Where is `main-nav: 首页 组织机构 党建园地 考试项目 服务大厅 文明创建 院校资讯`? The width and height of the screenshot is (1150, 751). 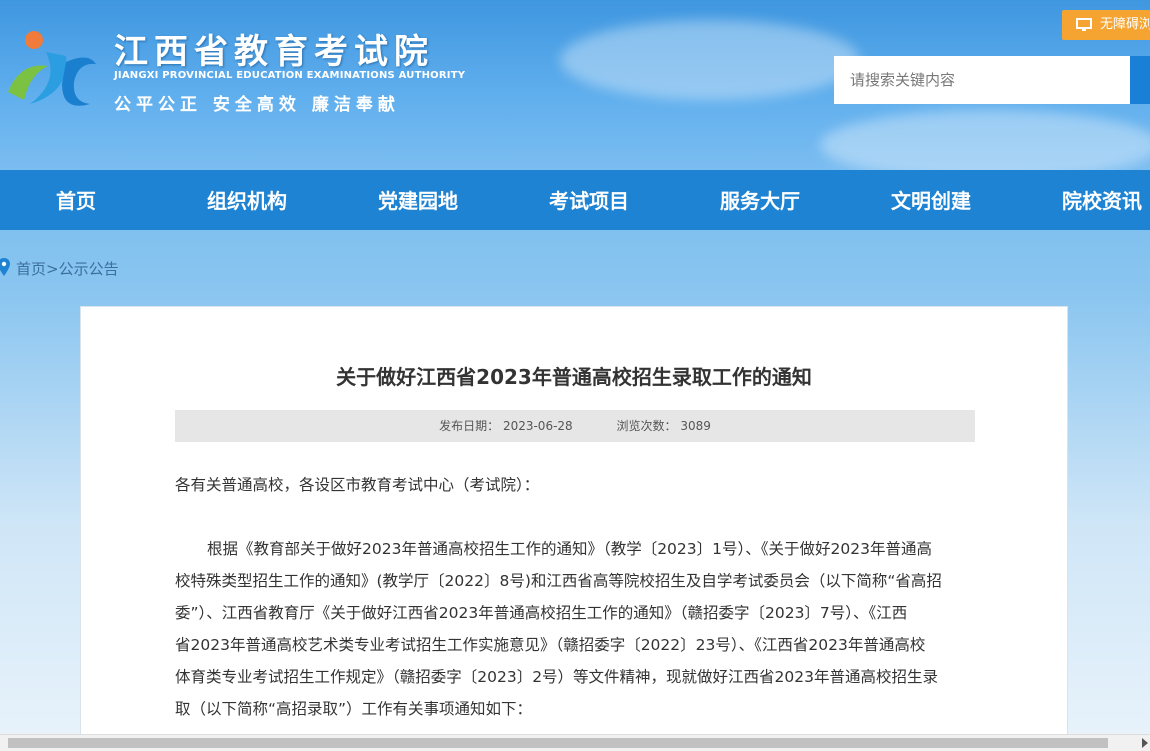
main-nav: 首页 组织机构 党建园地 考试项目 服务大厅 文明创建 院校资讯 is located at coordinates (575, 200).